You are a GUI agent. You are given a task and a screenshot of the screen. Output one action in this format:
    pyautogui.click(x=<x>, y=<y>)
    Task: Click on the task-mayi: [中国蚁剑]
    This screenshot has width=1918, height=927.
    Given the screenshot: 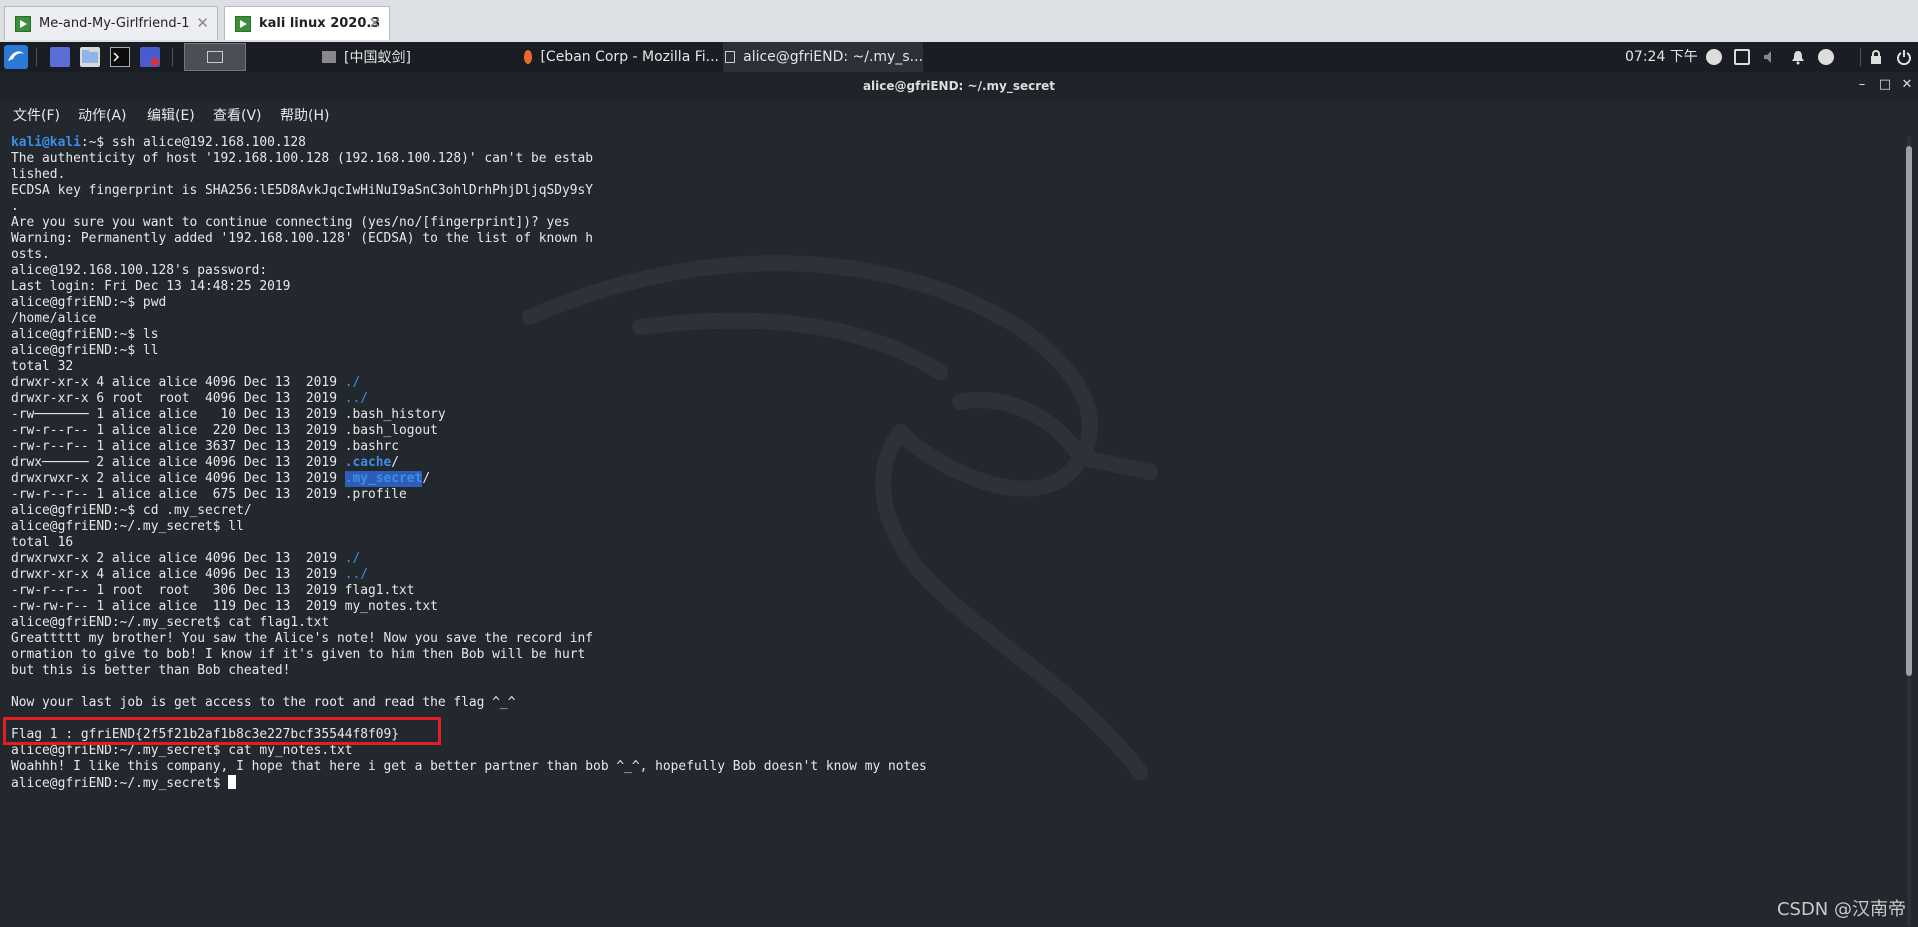 What is the action you would take?
    pyautogui.click(x=407, y=57)
    